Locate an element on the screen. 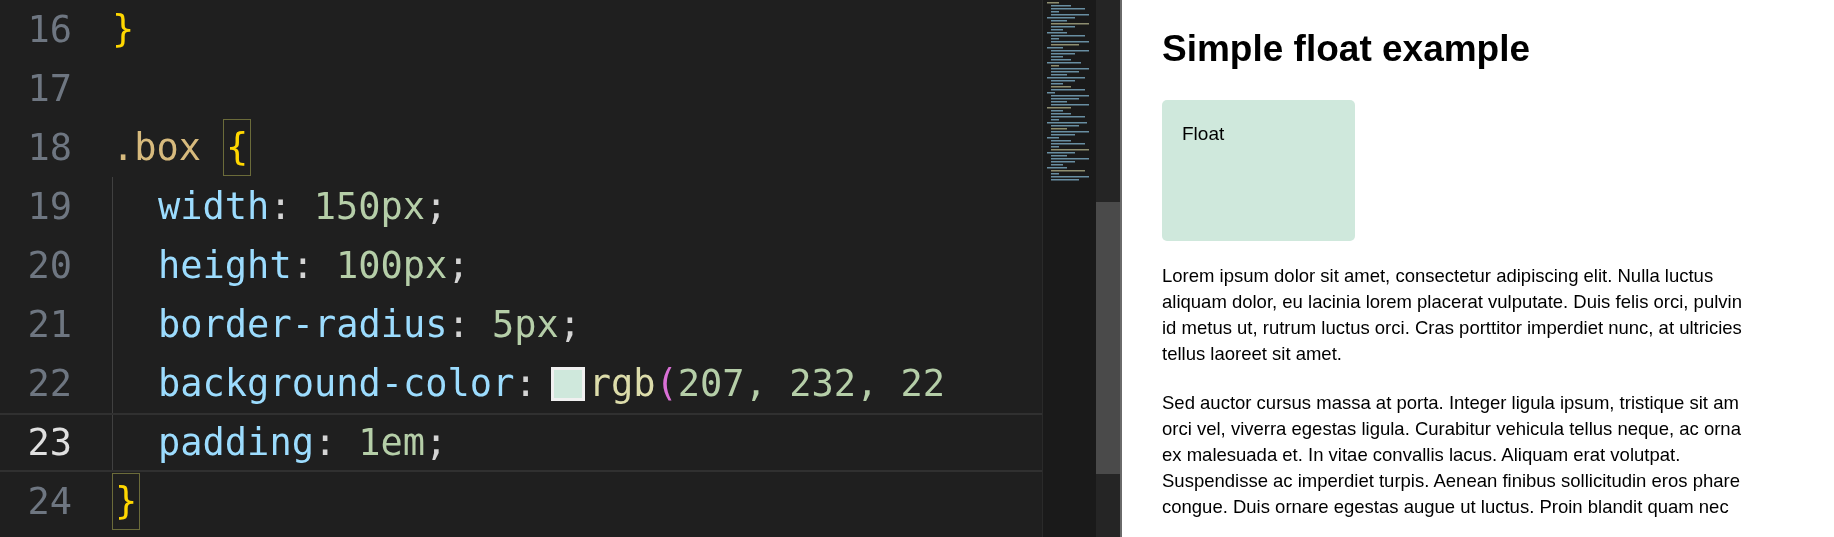 The height and width of the screenshot is (537, 1834). line-number: 23 is located at coordinates (49, 442).